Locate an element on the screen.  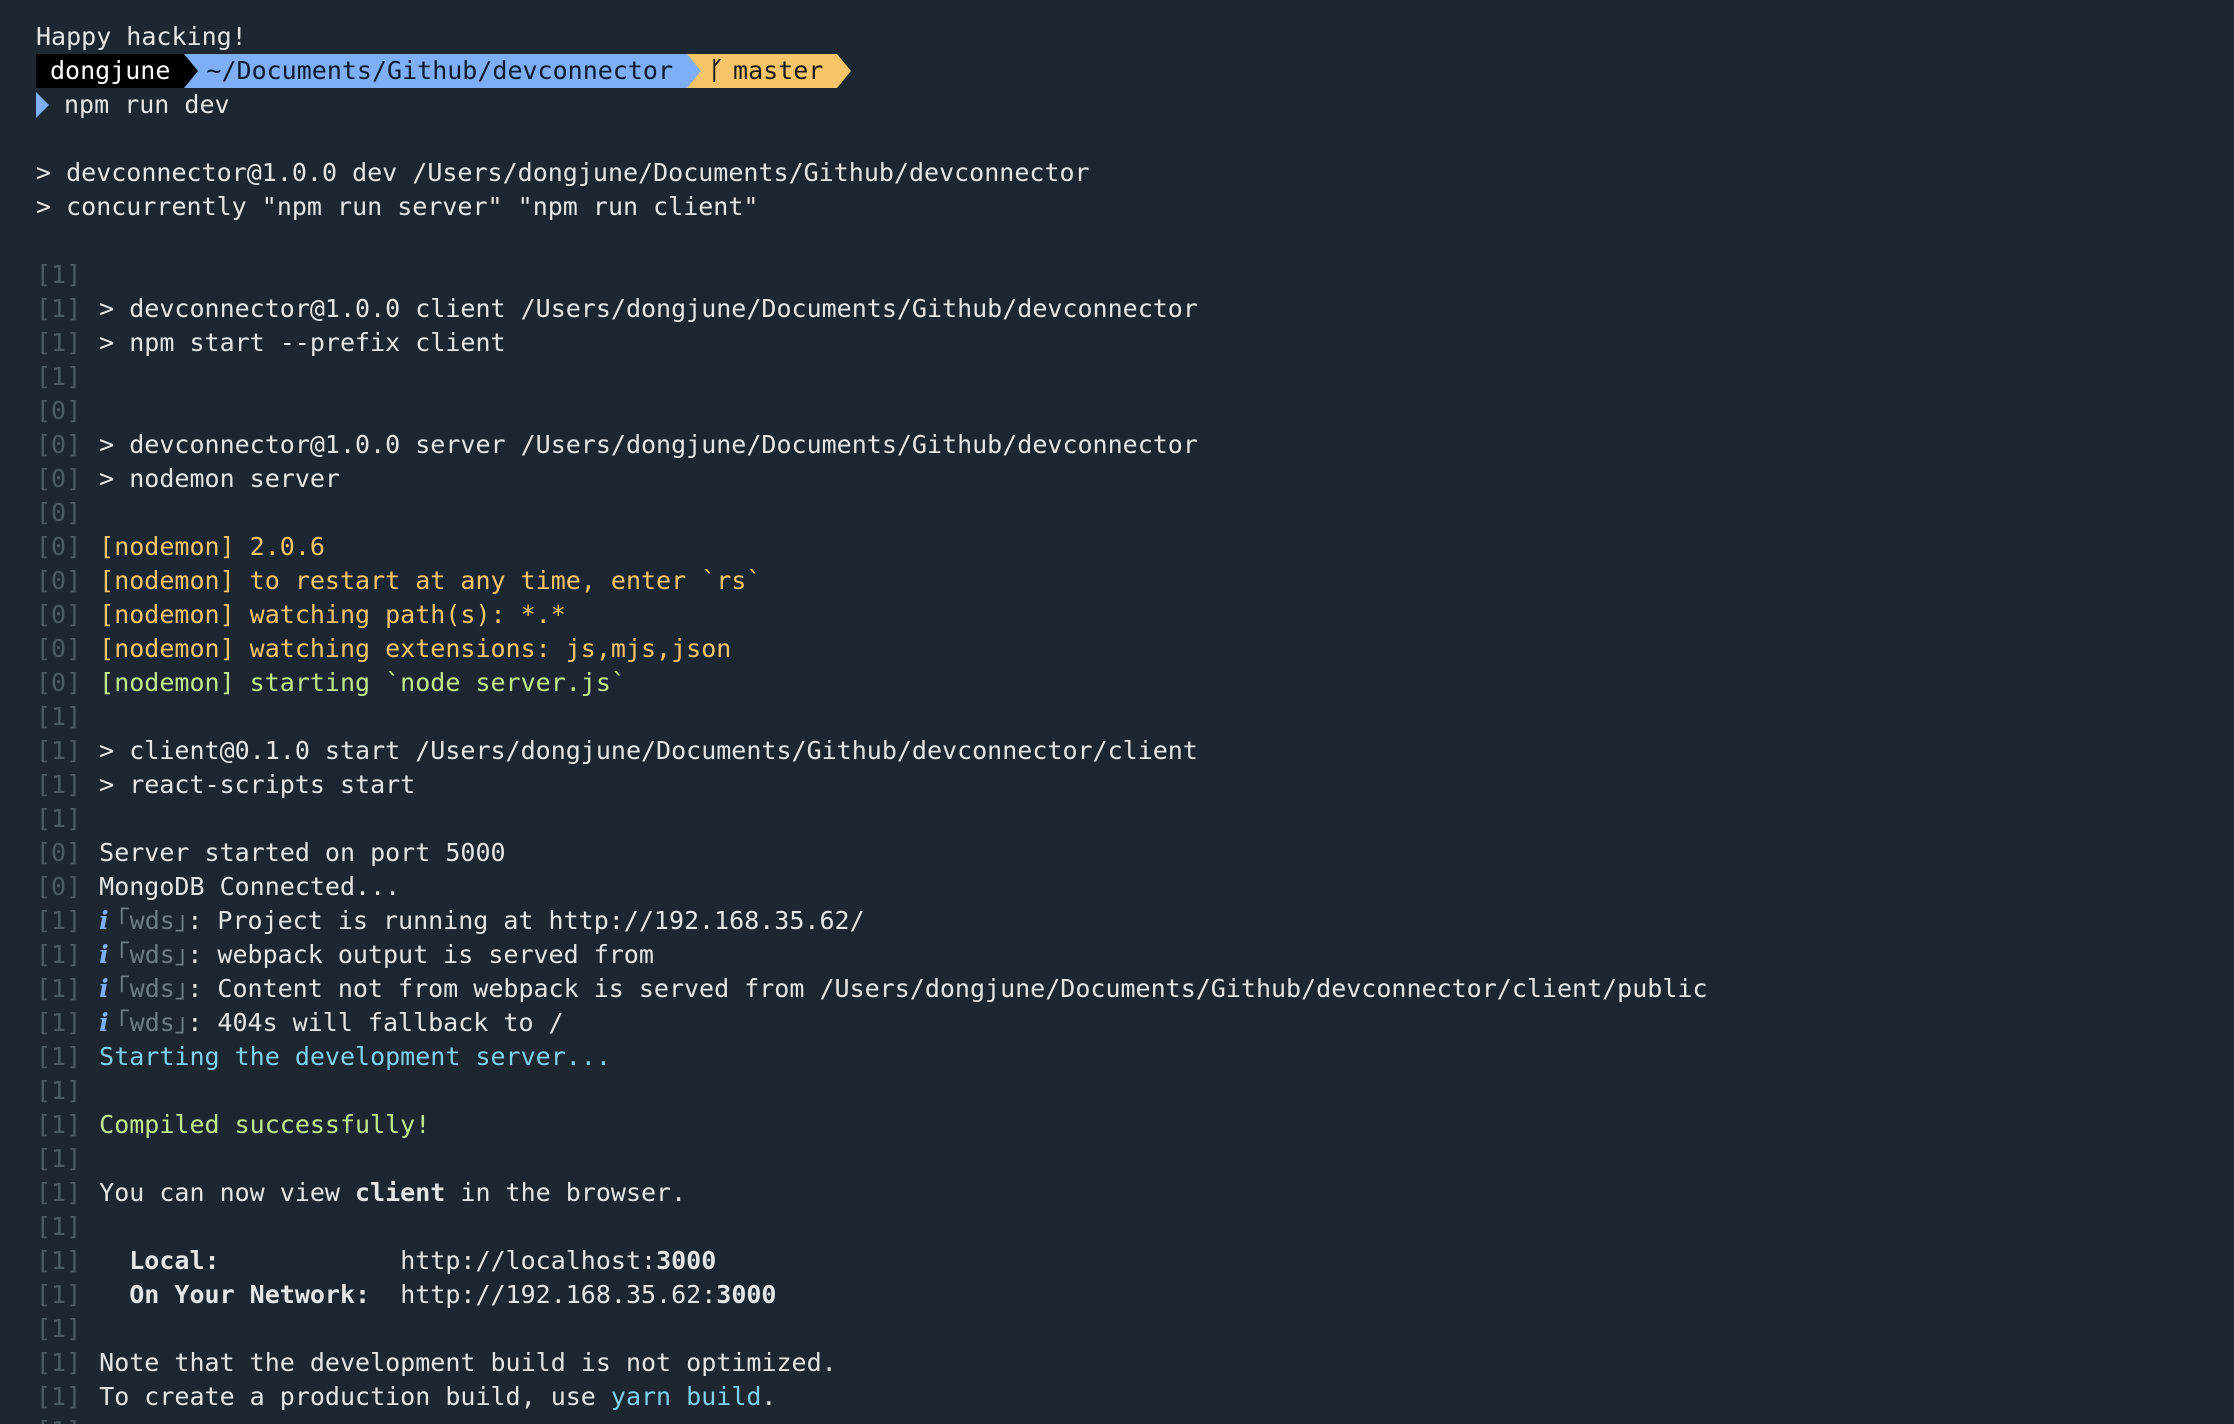
output-line: [1] Local: http://localhost: 3000 is located at coordinates (1135, 1261).